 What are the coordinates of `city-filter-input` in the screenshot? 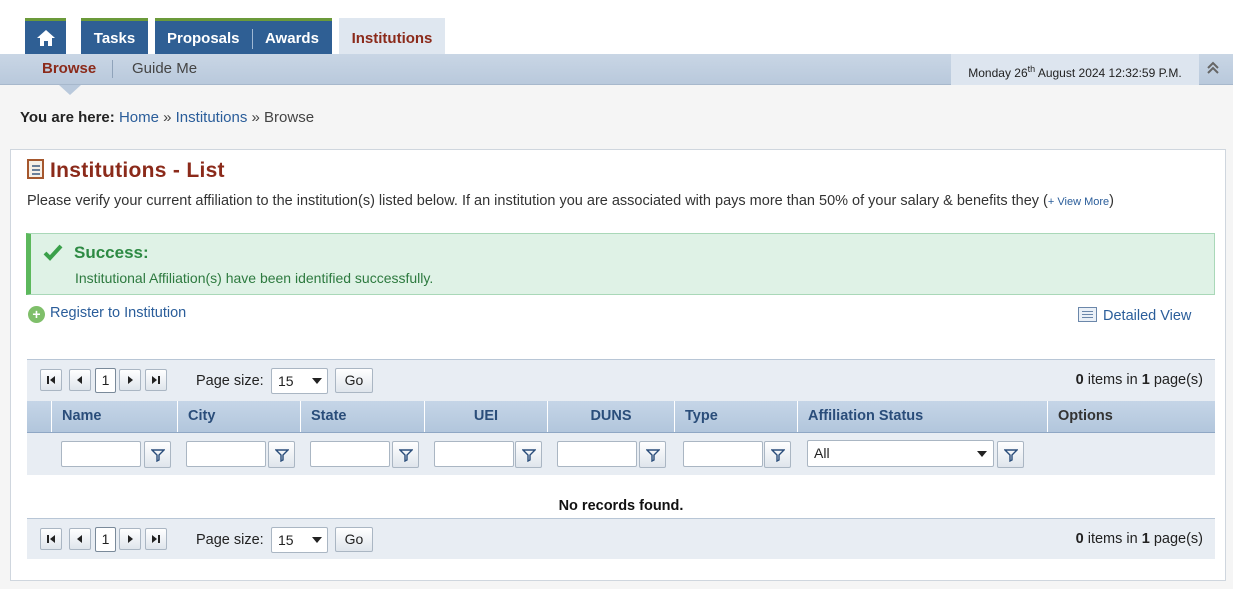 It's located at (226, 454).